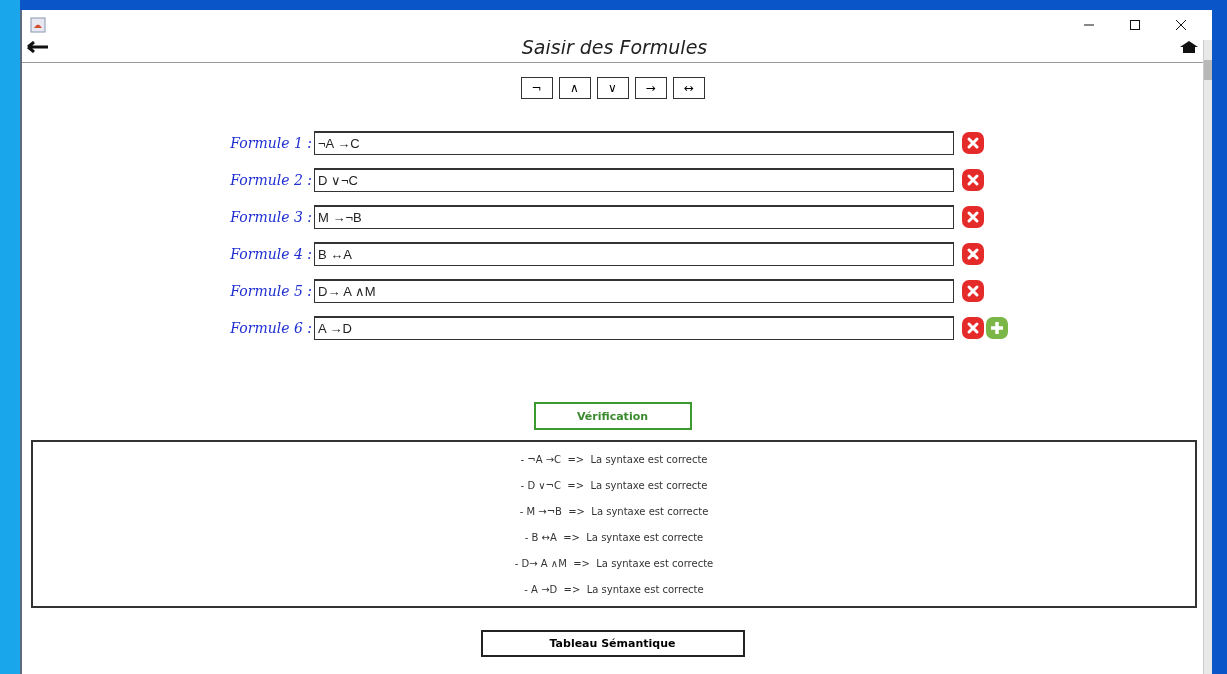 The width and height of the screenshot is (1227, 674). Describe the element at coordinates (271, 217) in the screenshot. I see `formula-label: Formule 3 :` at that location.